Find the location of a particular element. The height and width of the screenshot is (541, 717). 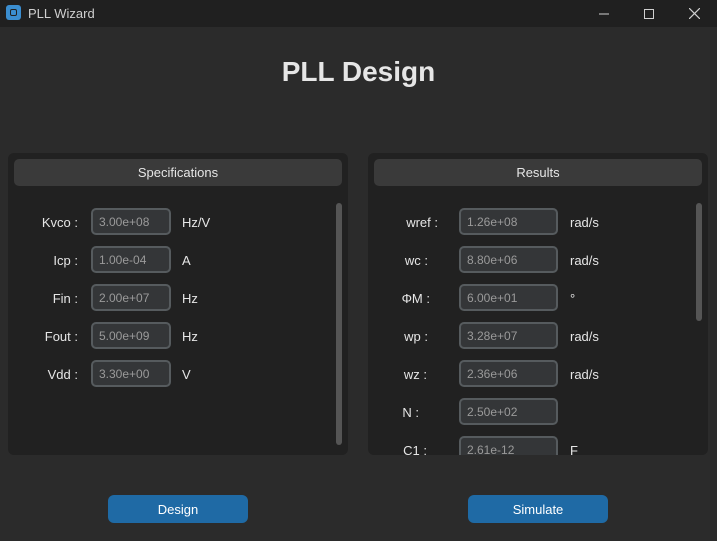

results-header: Results is located at coordinates (538, 172).